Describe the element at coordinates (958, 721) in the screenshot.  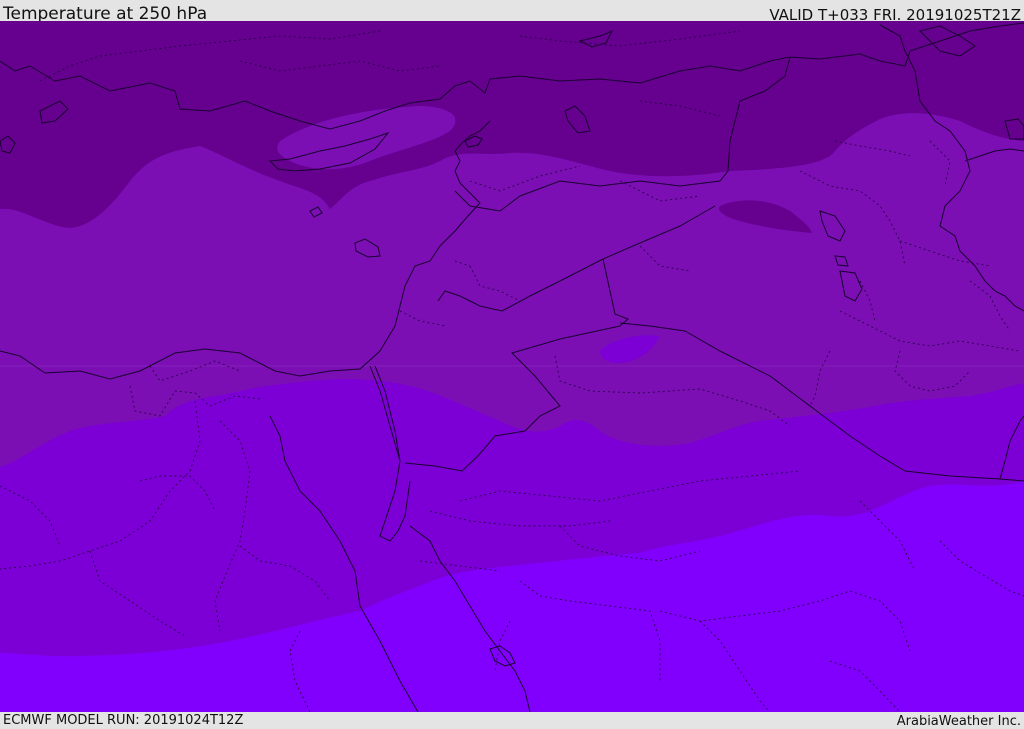
I see `credit-label: ArabiaWeather Inc.` at that location.